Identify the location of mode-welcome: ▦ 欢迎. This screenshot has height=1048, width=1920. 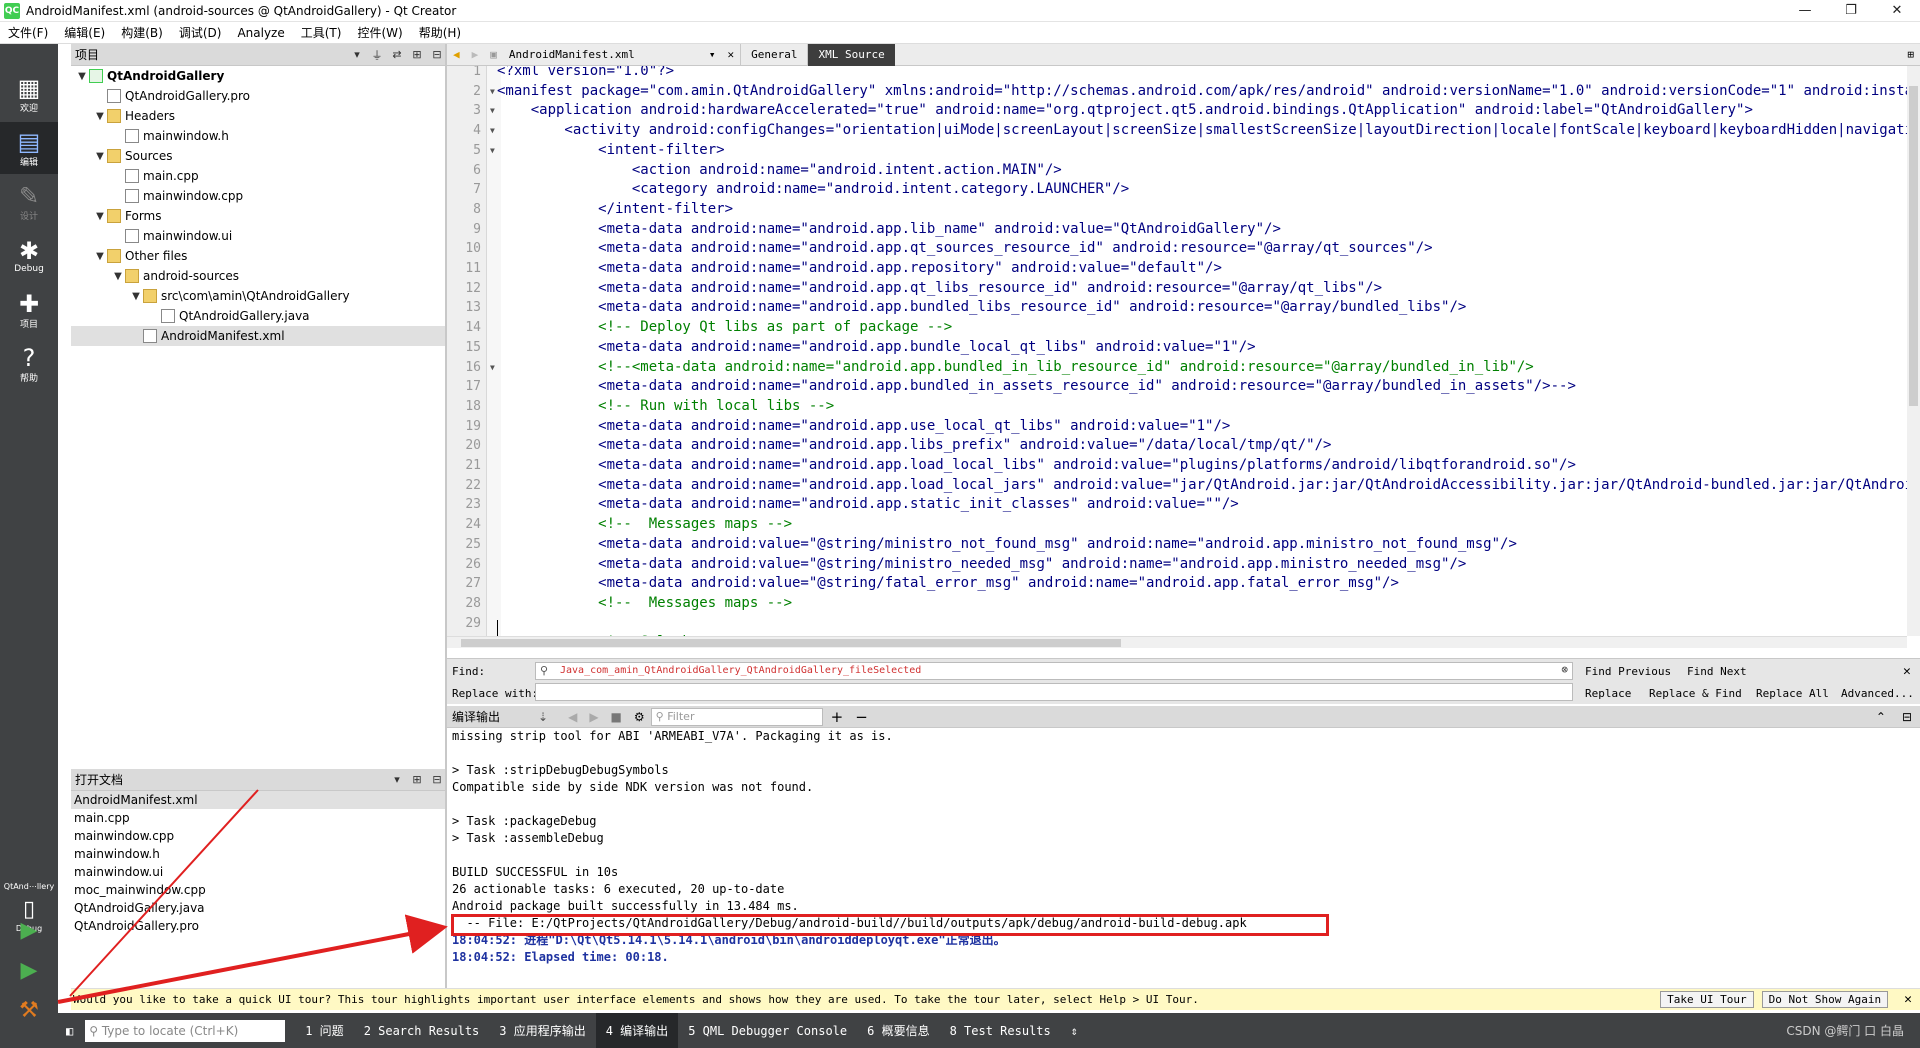
(29, 94).